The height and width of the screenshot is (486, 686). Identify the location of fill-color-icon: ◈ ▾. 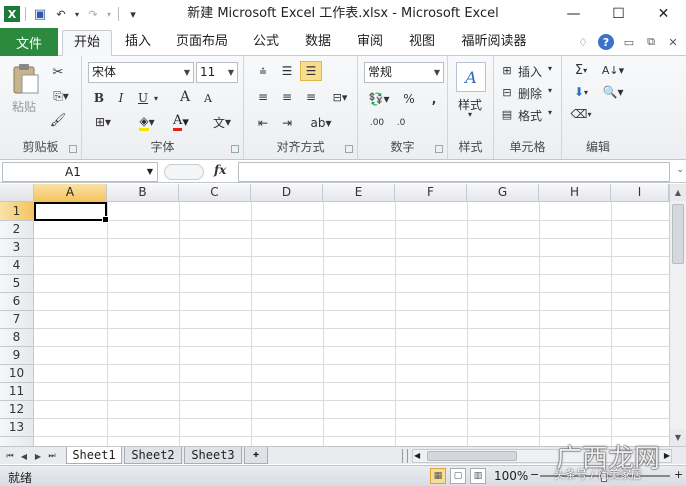
(147, 122).